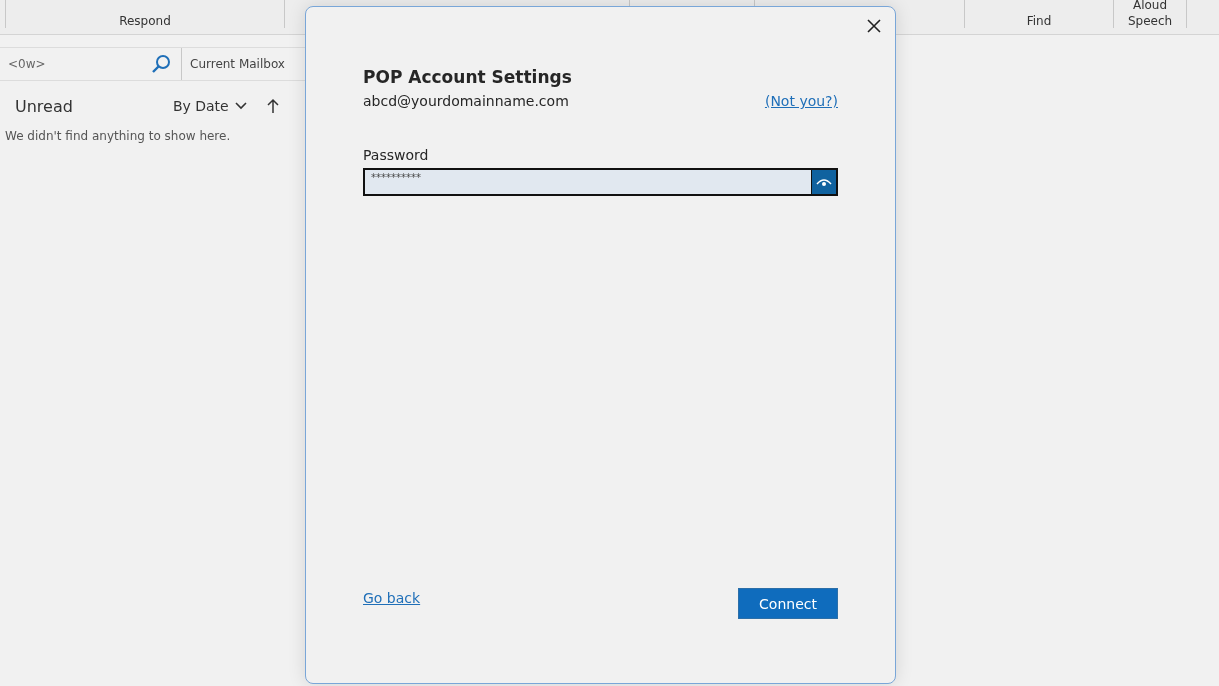  Describe the element at coordinates (600, 182) in the screenshot. I see `password-field: **********` at that location.